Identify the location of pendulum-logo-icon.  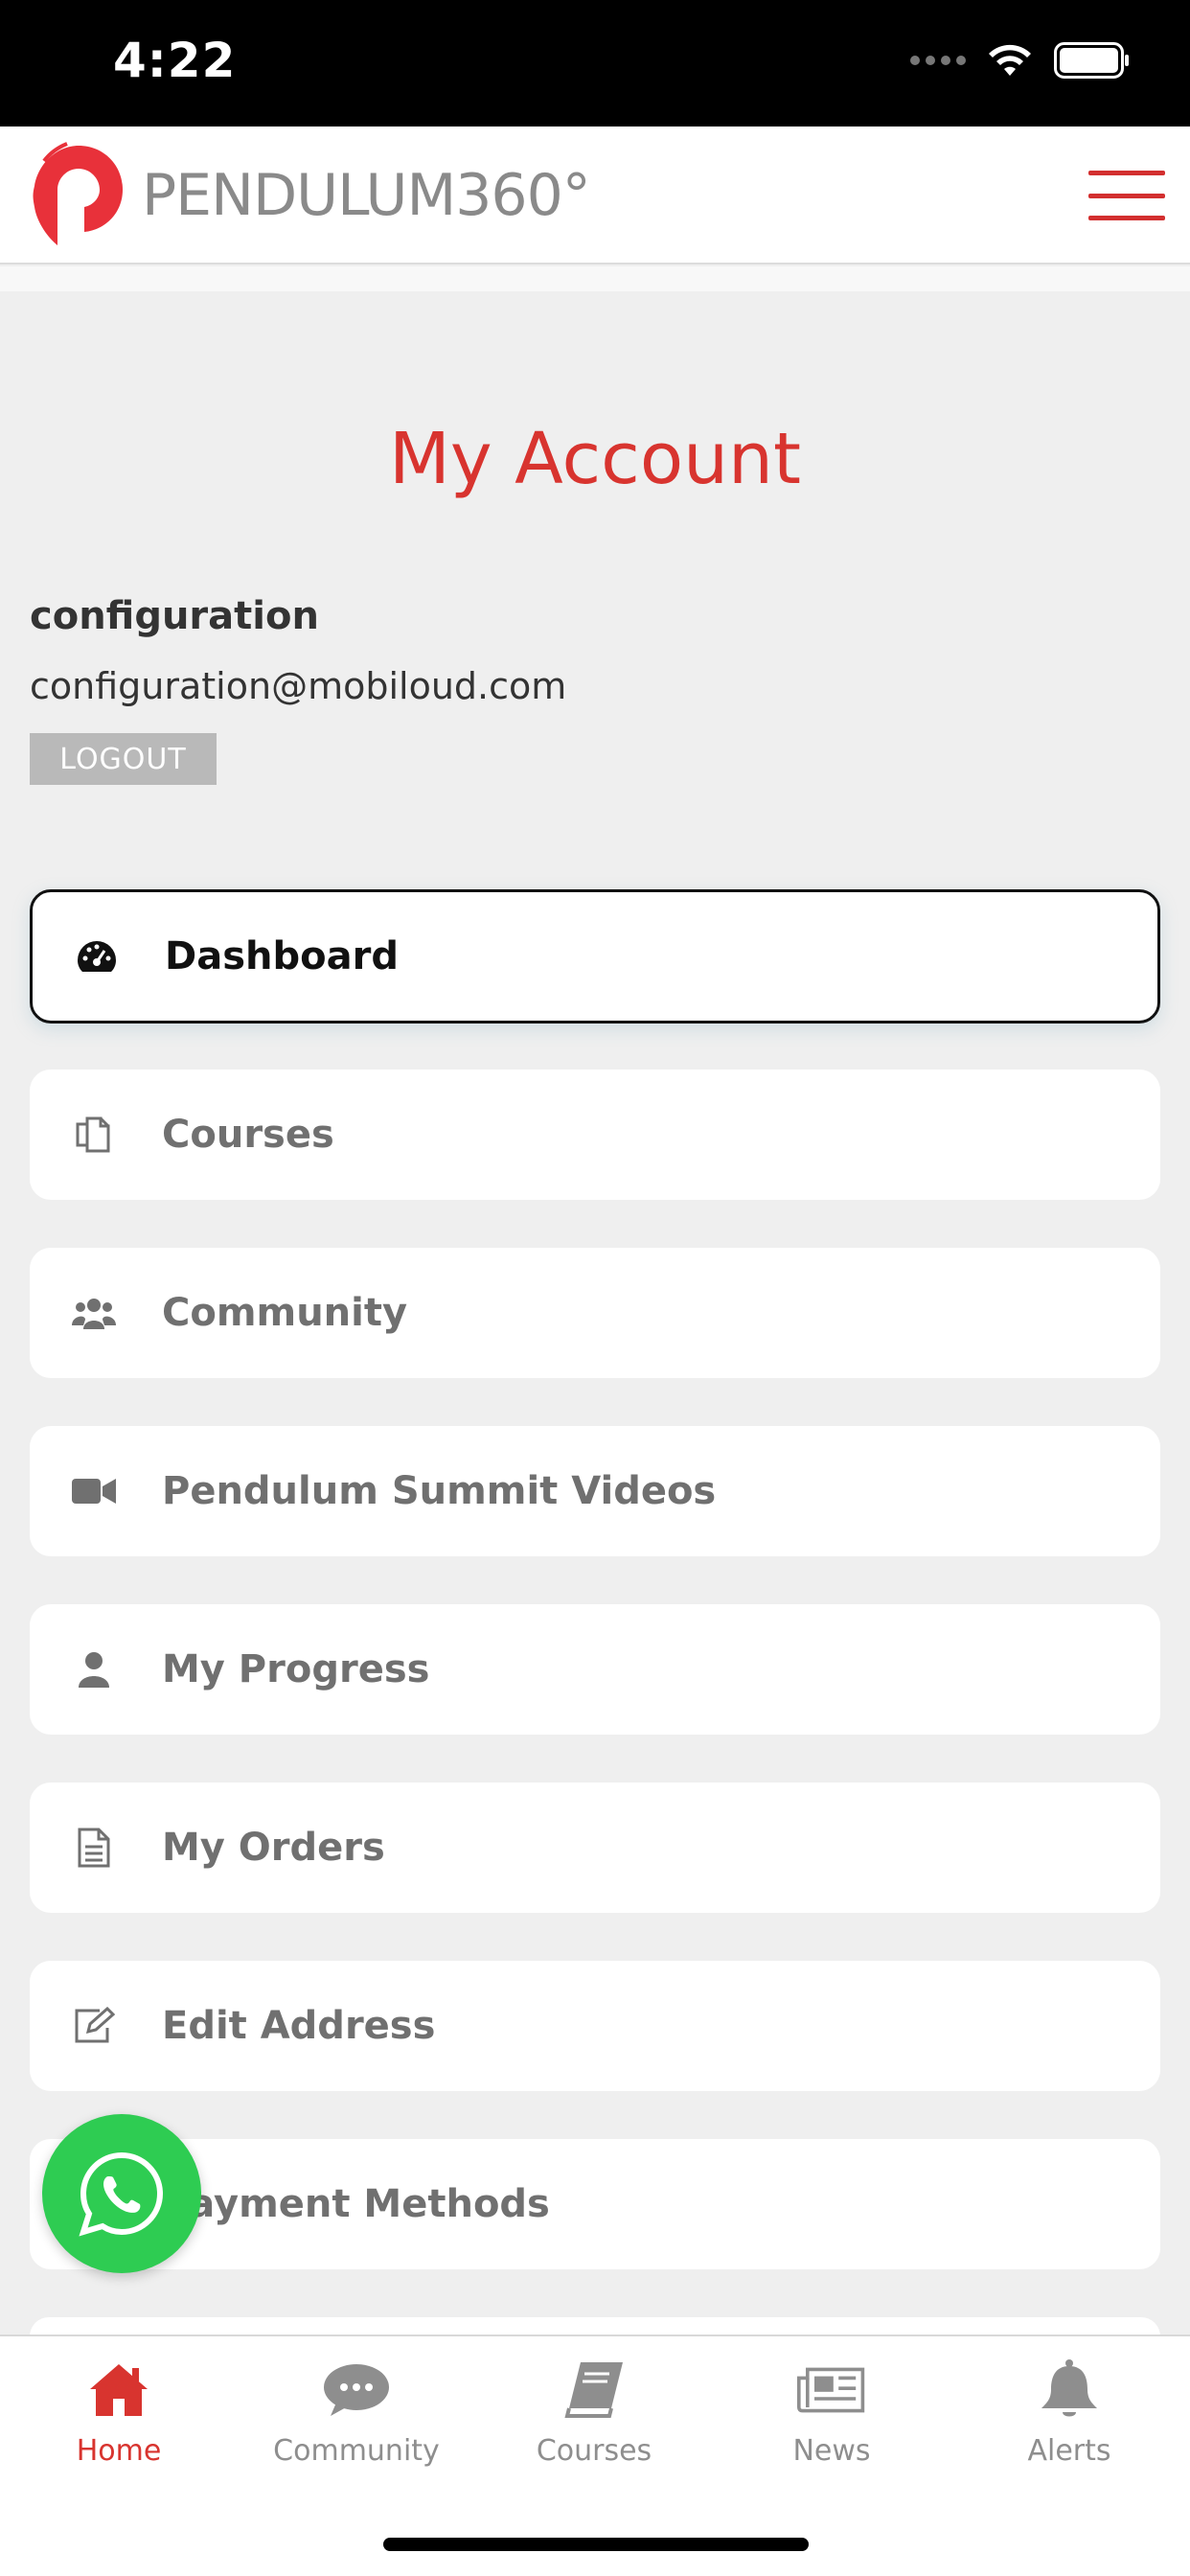
(78, 193).